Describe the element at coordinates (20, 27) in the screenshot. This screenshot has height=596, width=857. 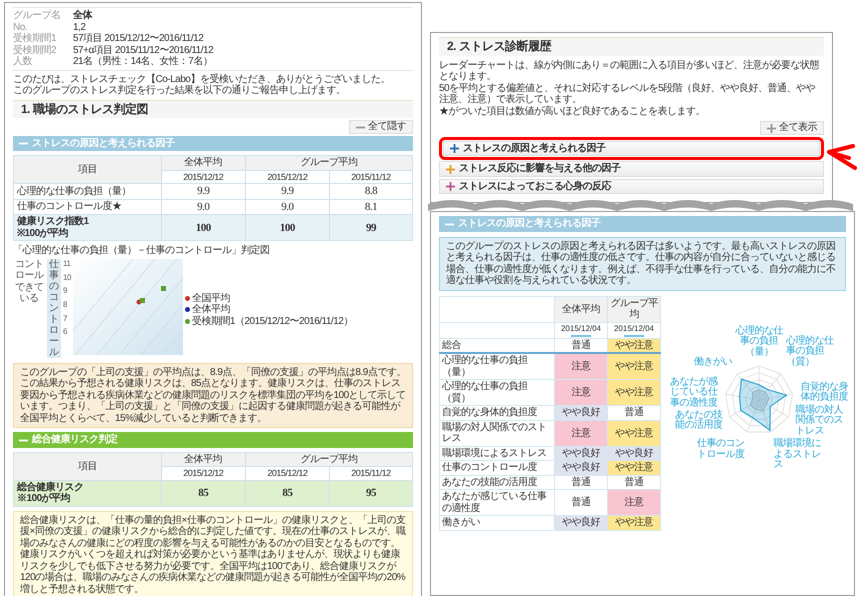
I see `info-label: No.` at that location.